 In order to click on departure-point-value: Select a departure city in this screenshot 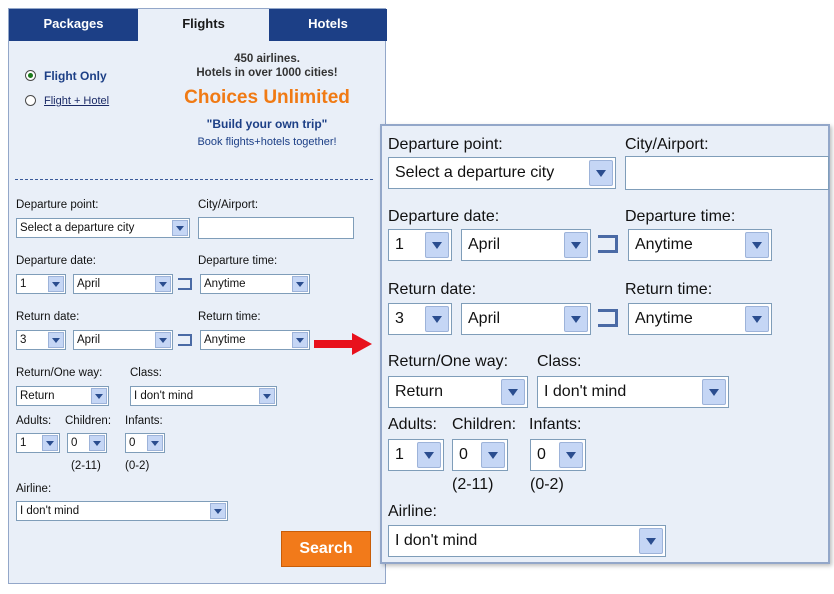, I will do `click(77, 228)`.